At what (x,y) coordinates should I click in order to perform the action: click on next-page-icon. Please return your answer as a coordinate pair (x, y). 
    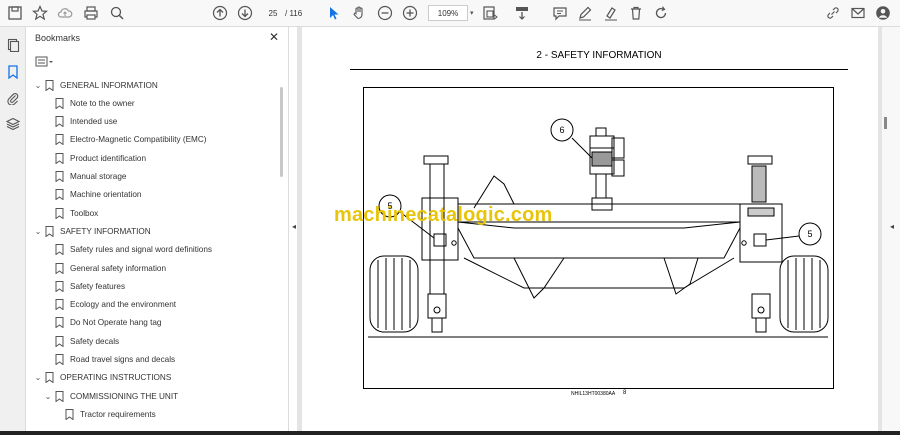
    Looking at the image, I should click on (245, 13).